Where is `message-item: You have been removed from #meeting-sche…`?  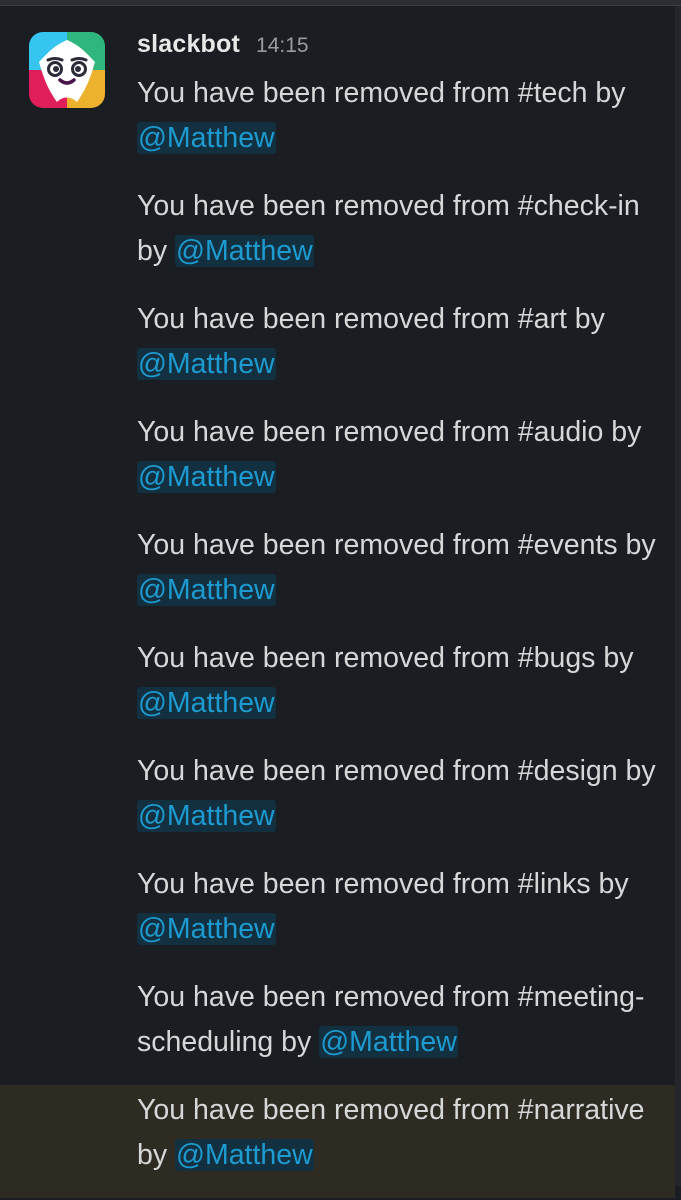
message-item: You have been removed from #meeting-sche… is located at coordinates (337, 1028).